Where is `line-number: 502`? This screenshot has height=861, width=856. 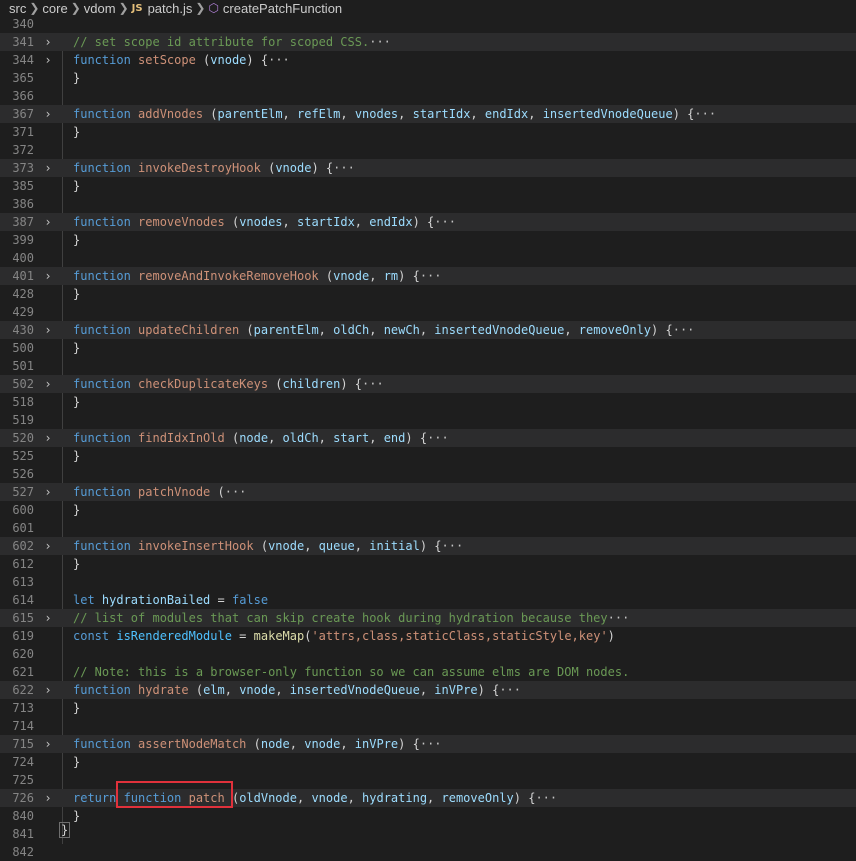
line-number: 502 is located at coordinates (23, 384).